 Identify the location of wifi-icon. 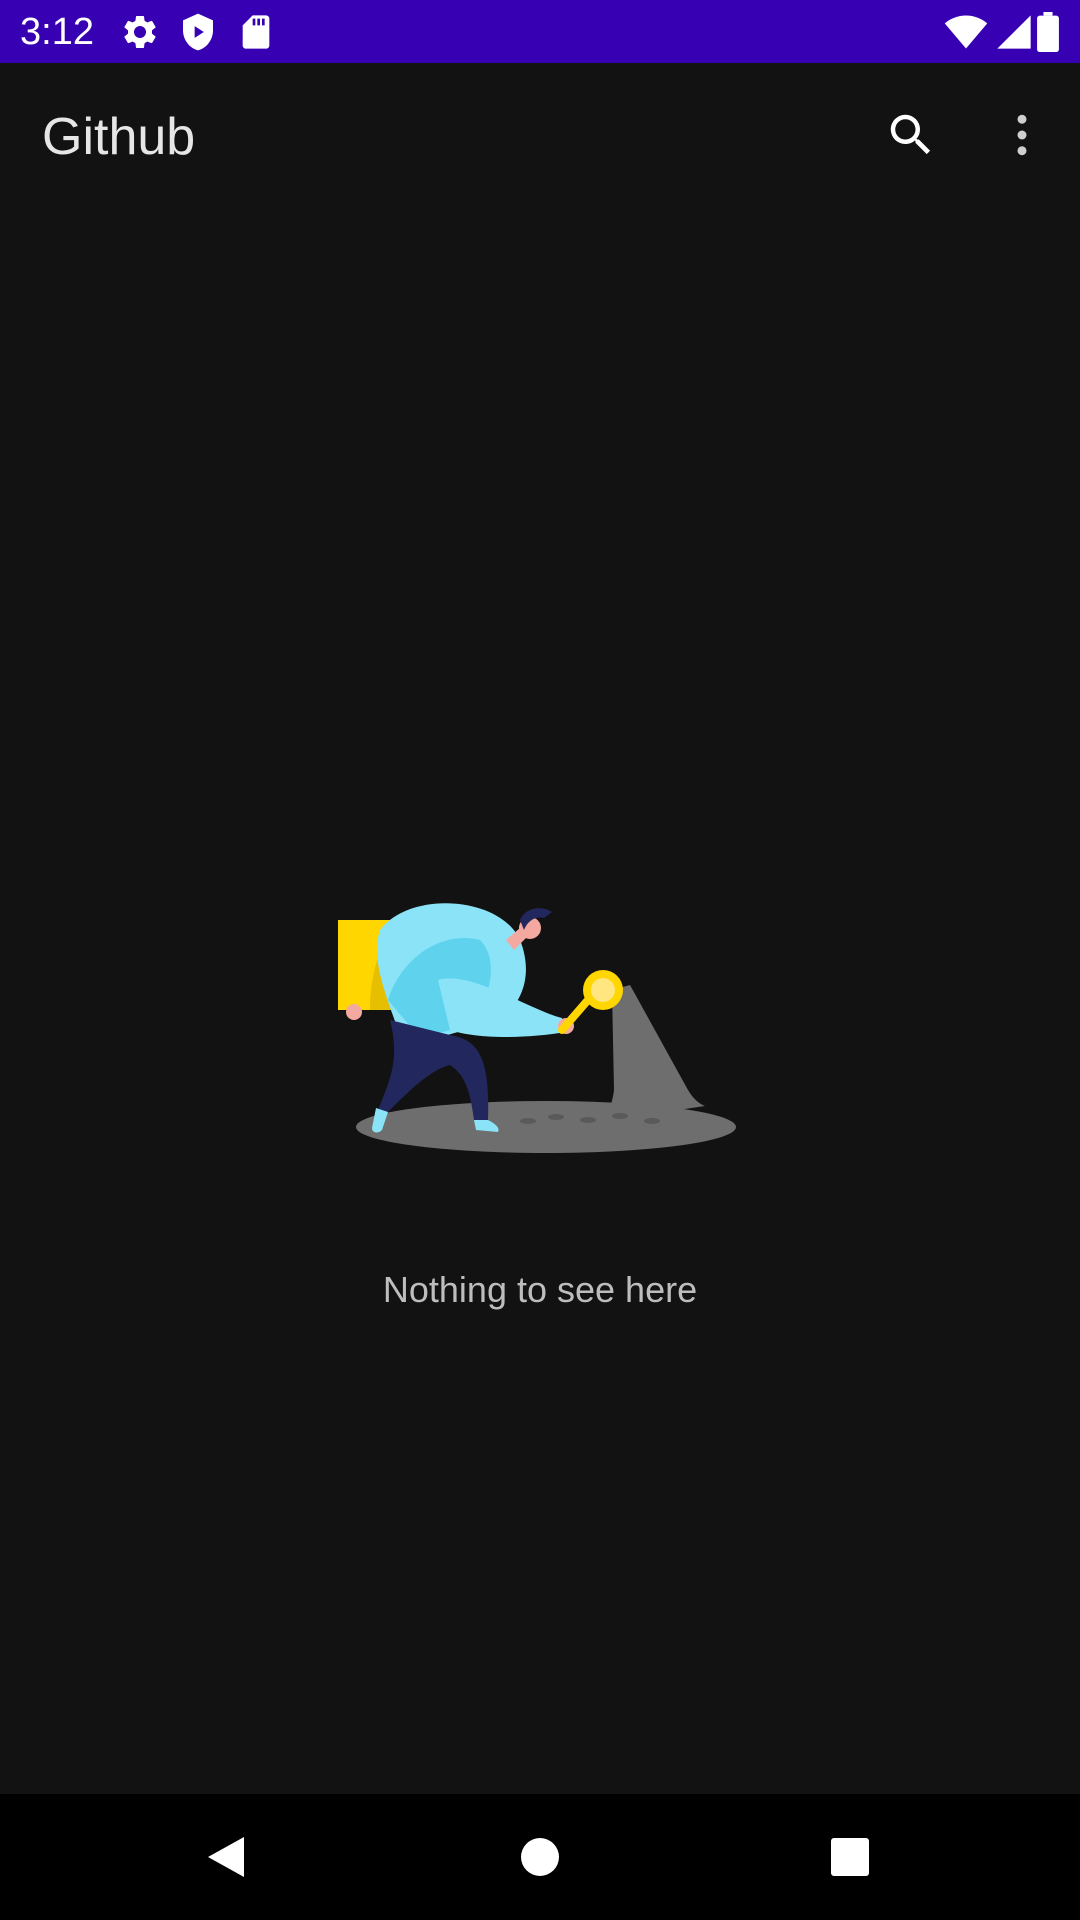
(966, 32).